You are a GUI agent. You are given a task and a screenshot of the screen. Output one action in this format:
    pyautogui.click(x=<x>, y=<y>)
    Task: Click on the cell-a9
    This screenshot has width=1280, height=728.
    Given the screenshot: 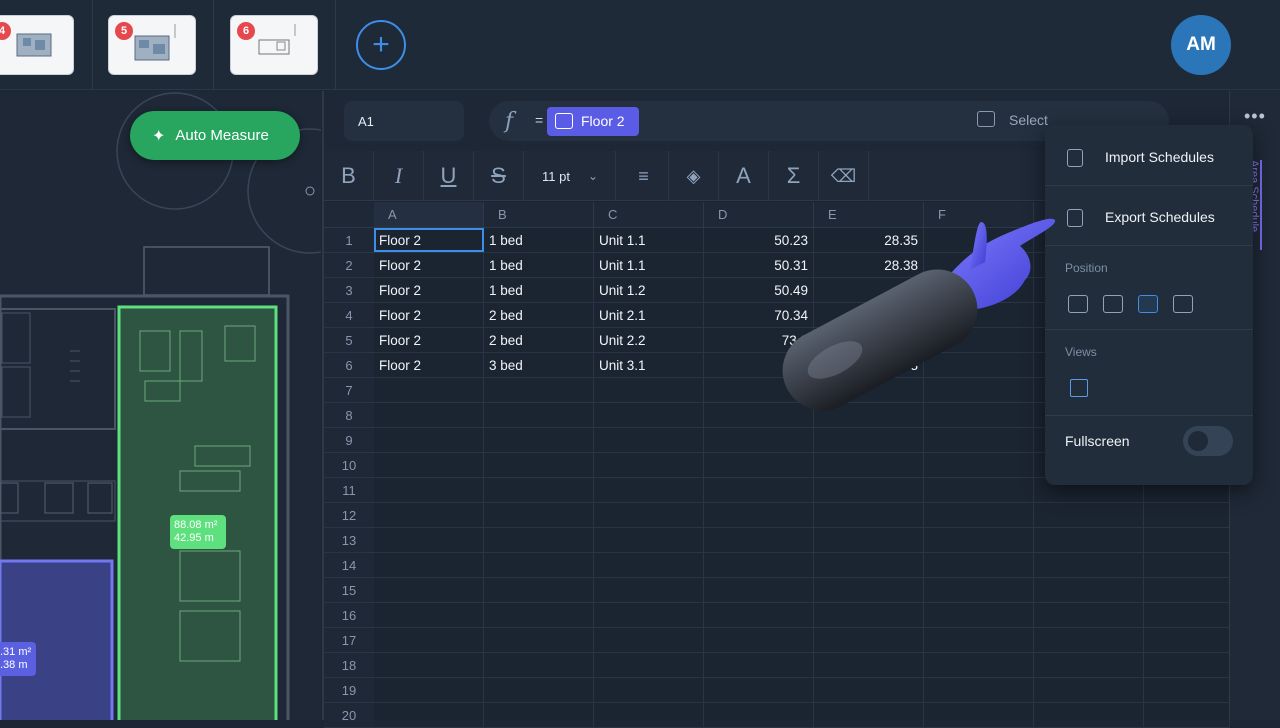 What is the action you would take?
    pyautogui.click(x=429, y=440)
    